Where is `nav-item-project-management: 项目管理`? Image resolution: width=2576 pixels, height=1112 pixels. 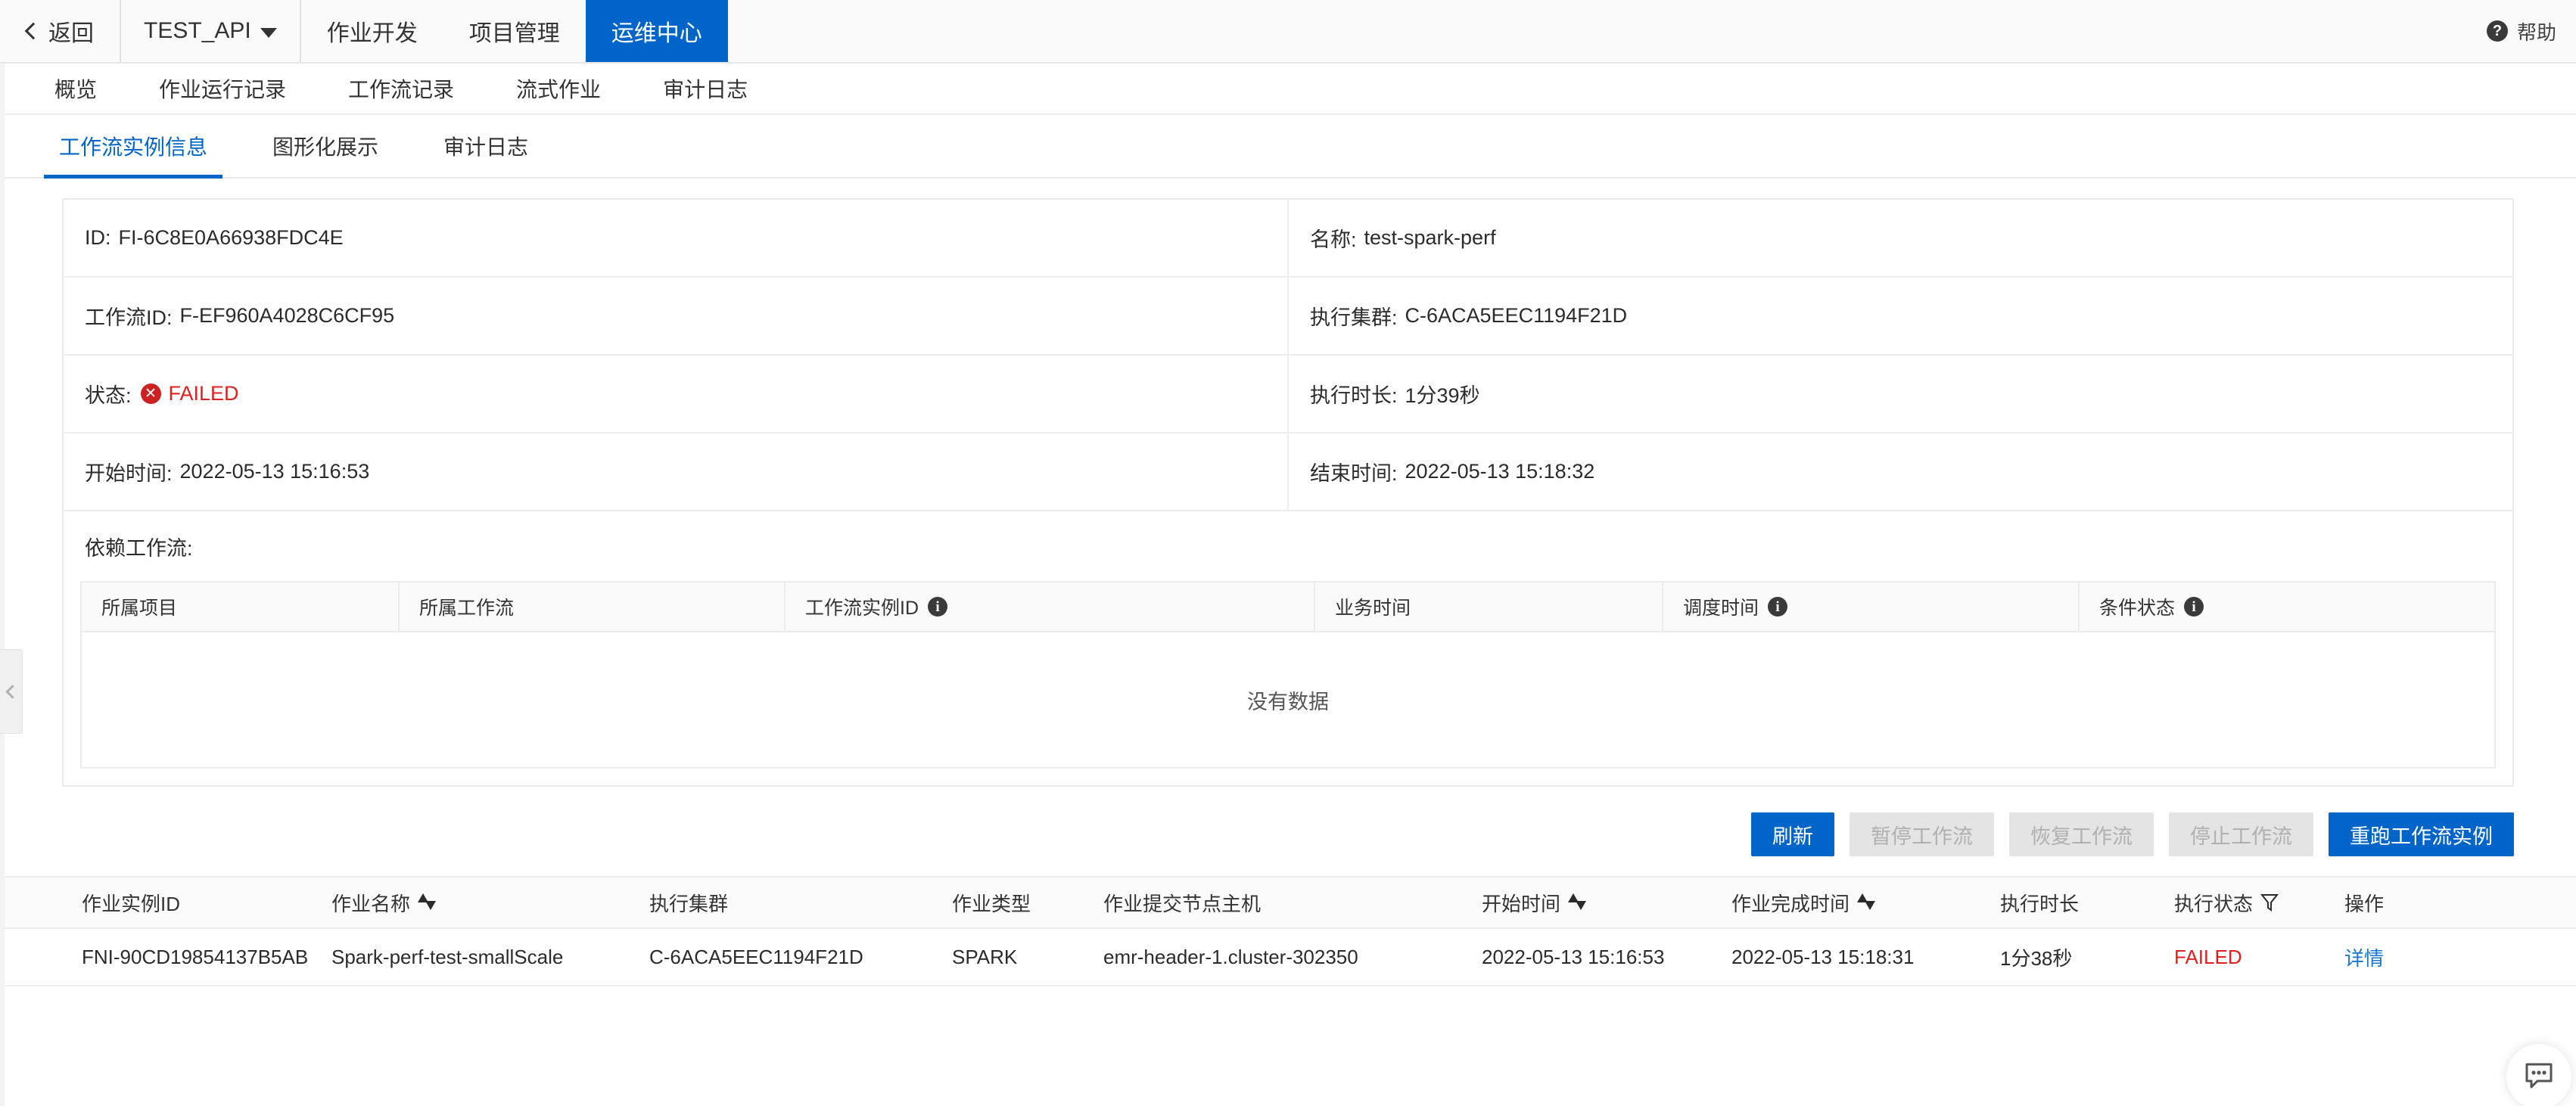
nav-item-project-management: 项目管理 is located at coordinates (514, 31).